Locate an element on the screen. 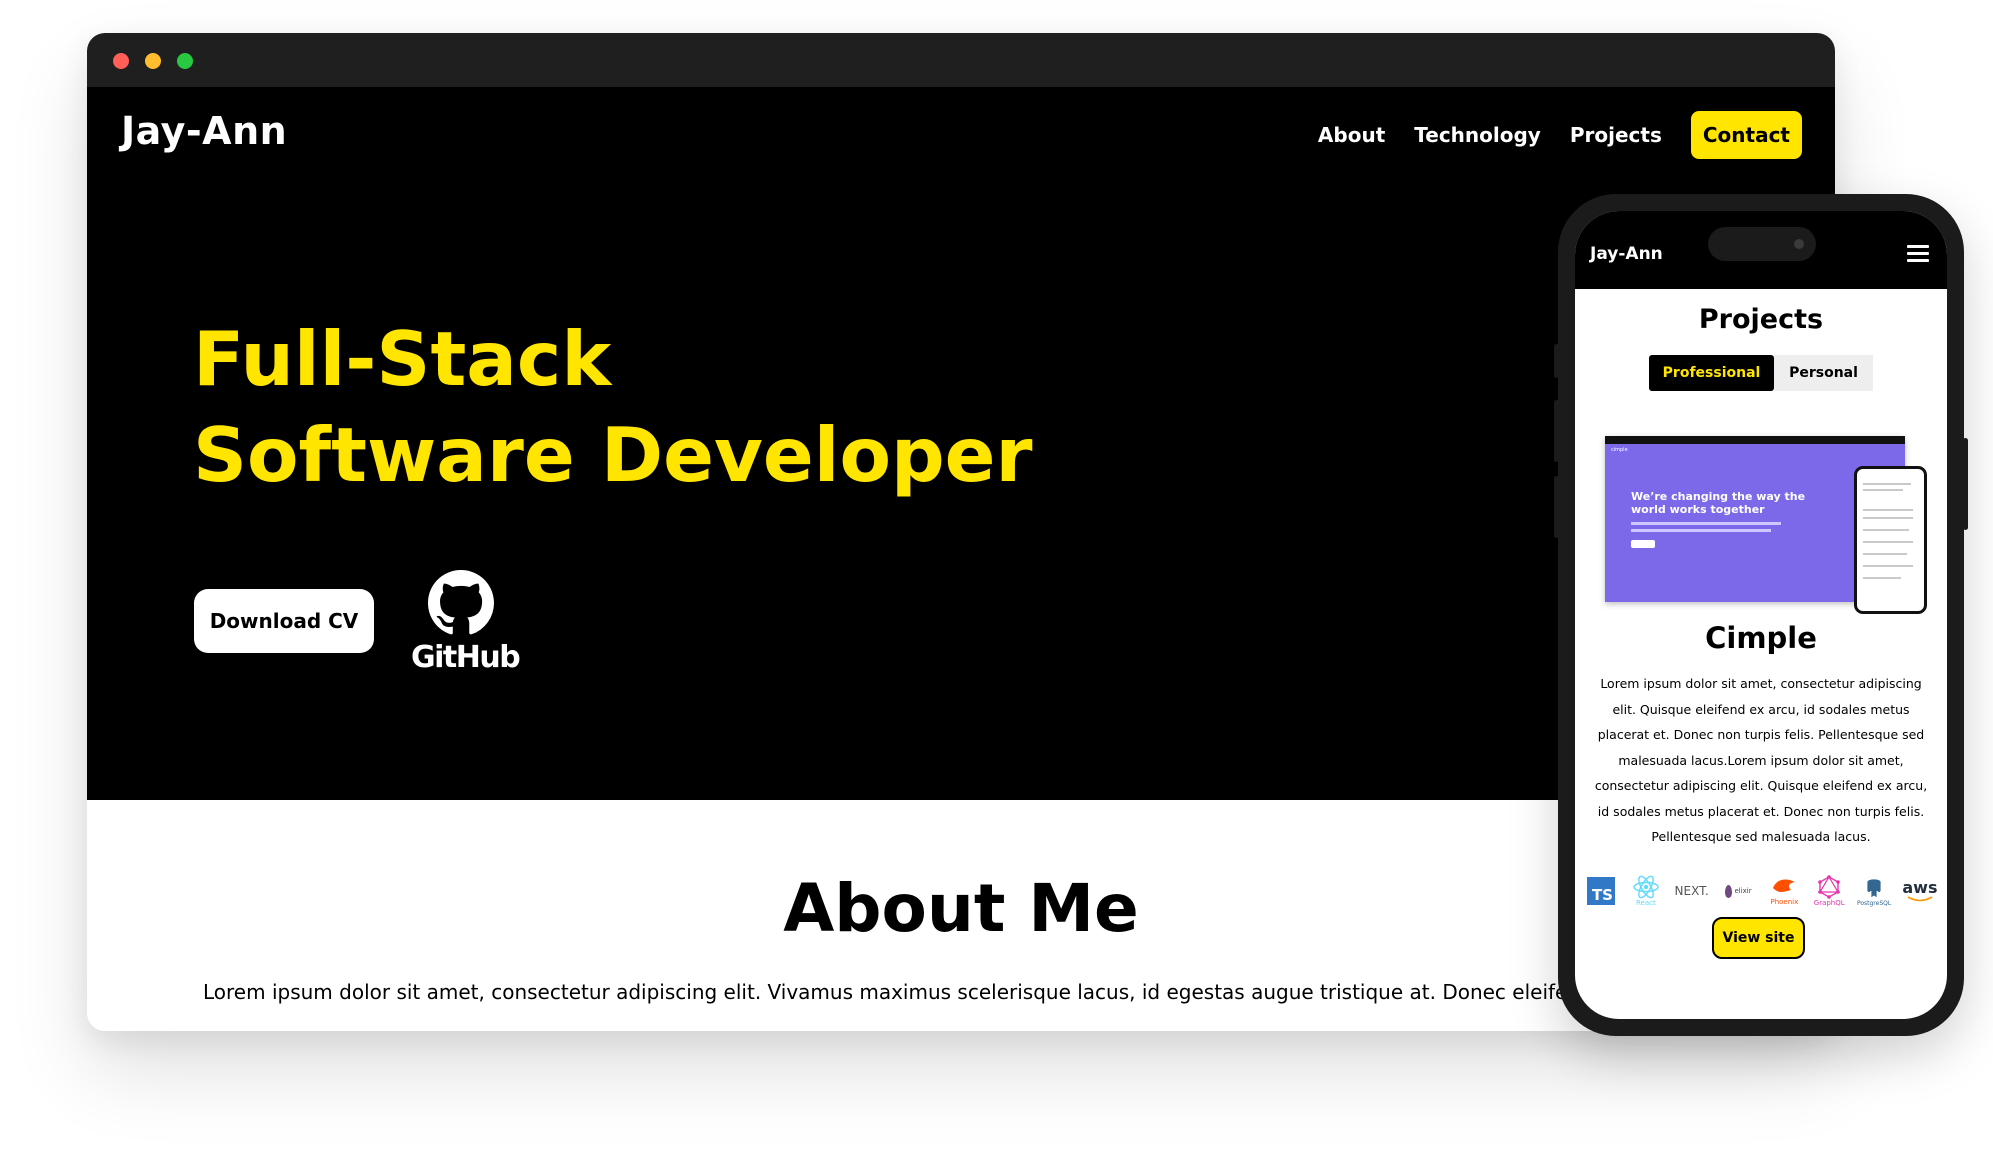 The image size is (1993, 1153). preview-button is located at coordinates (1643, 544).